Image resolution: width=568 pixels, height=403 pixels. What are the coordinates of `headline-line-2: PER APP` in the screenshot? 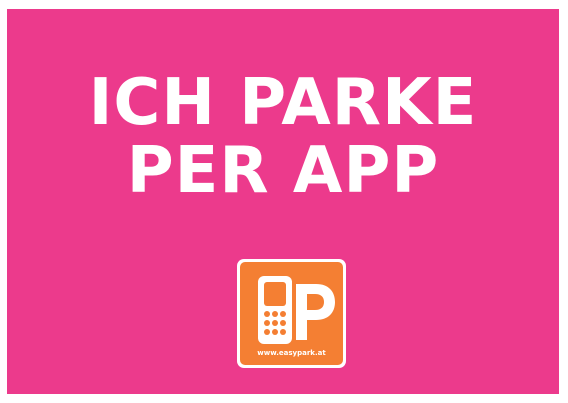 It's located at (283, 171).